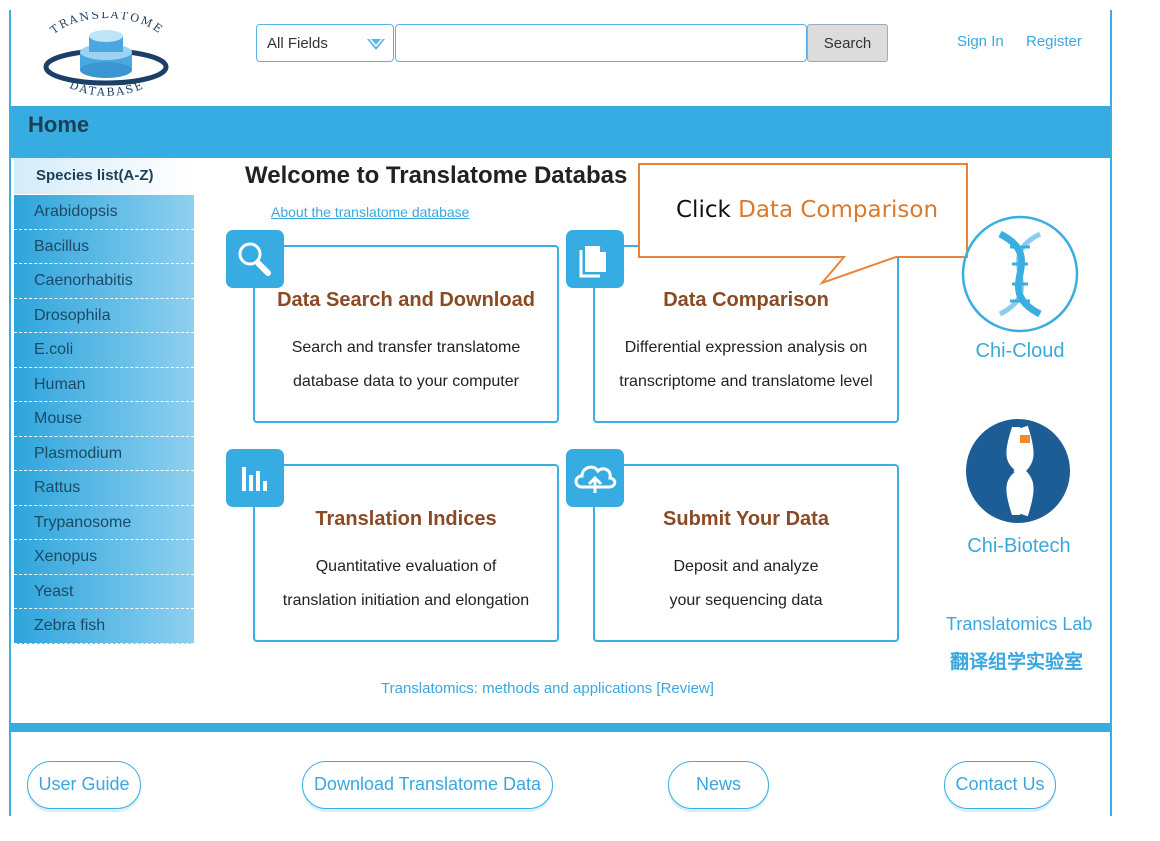 This screenshot has height=841, width=1160. I want to click on chi-cloud-label: Chi-Cloud, so click(1020, 351).